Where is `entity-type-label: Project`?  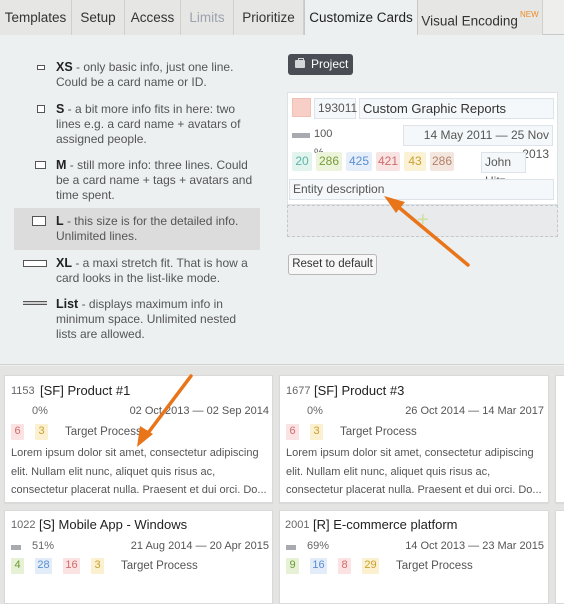
entity-type-label: Project is located at coordinates (330, 64).